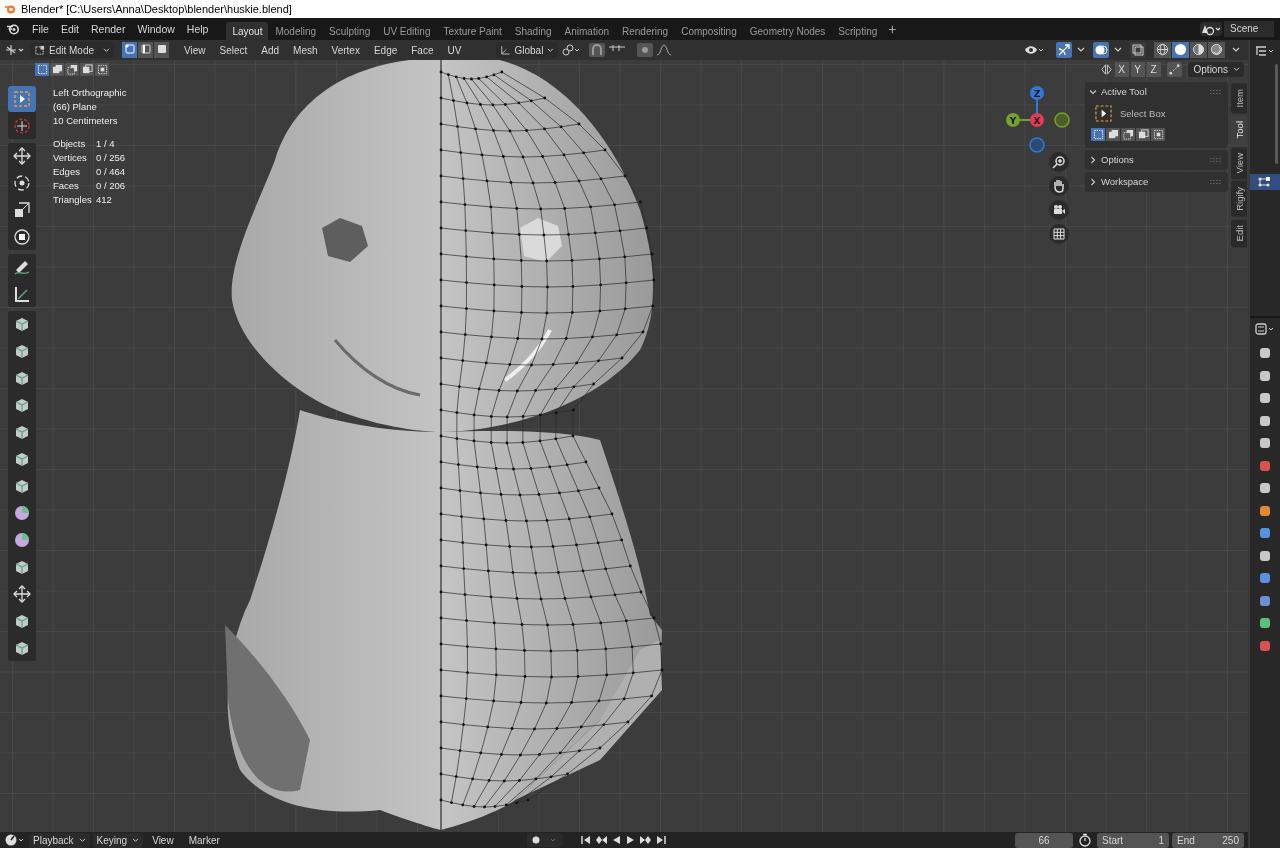  I want to click on zoom-icon, so click(1059, 162).